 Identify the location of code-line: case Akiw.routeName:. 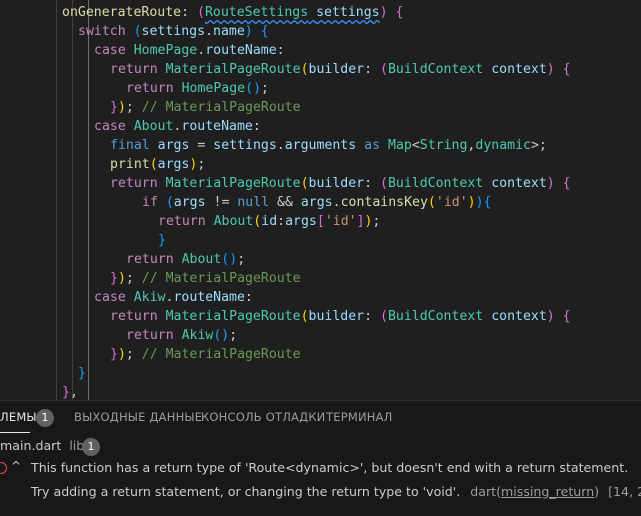
(173, 297).